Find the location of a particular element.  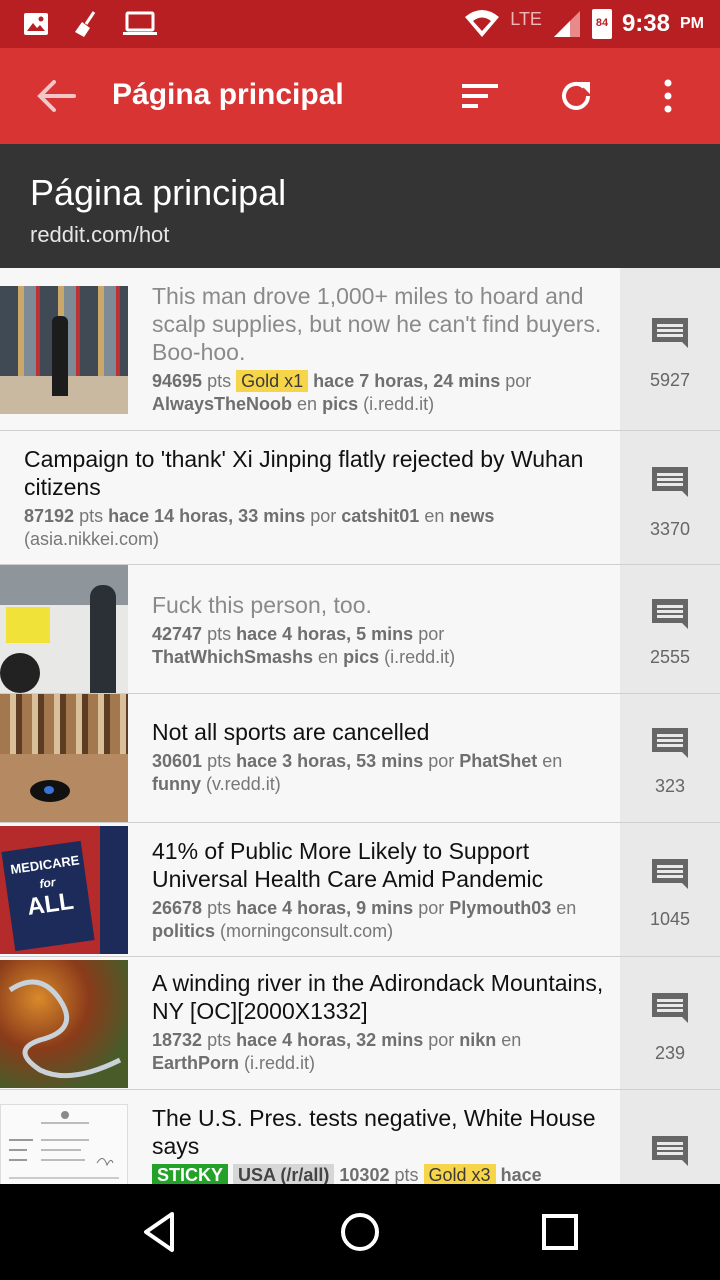

comments-button: 2555 is located at coordinates (670, 629).